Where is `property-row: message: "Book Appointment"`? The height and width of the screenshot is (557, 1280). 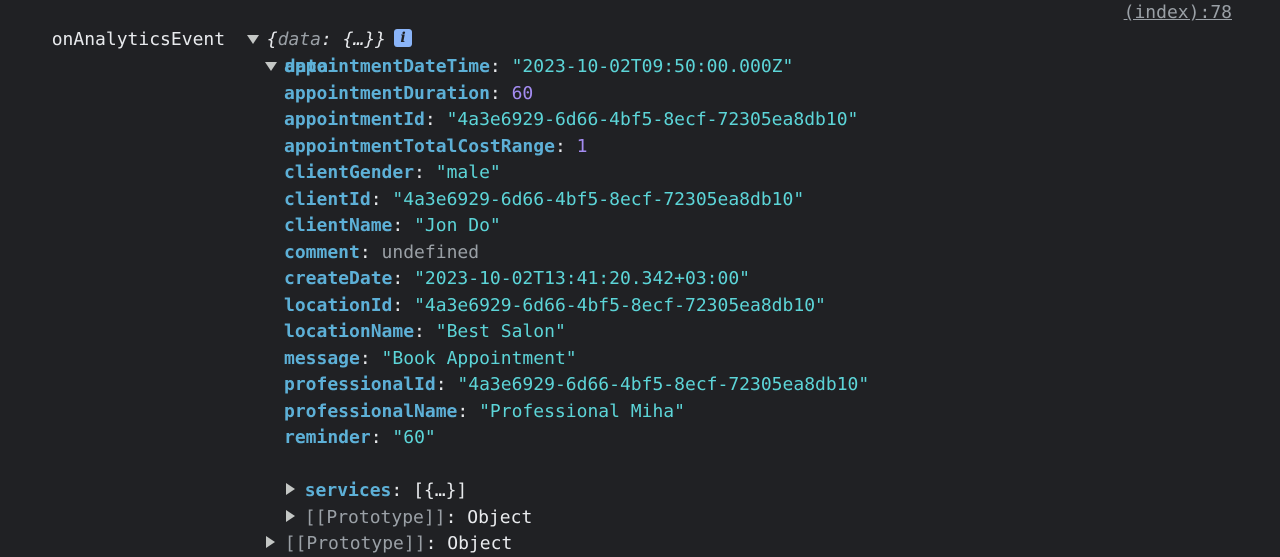
property-row: message: "Book Appointment" is located at coordinates (430, 359).